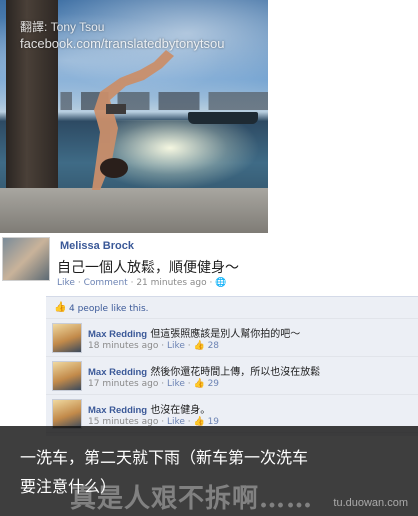 The image size is (418, 516). What do you see at coordinates (109, 309) in the screenshot?
I see `likes-count-link: 4 people like this.` at bounding box center [109, 309].